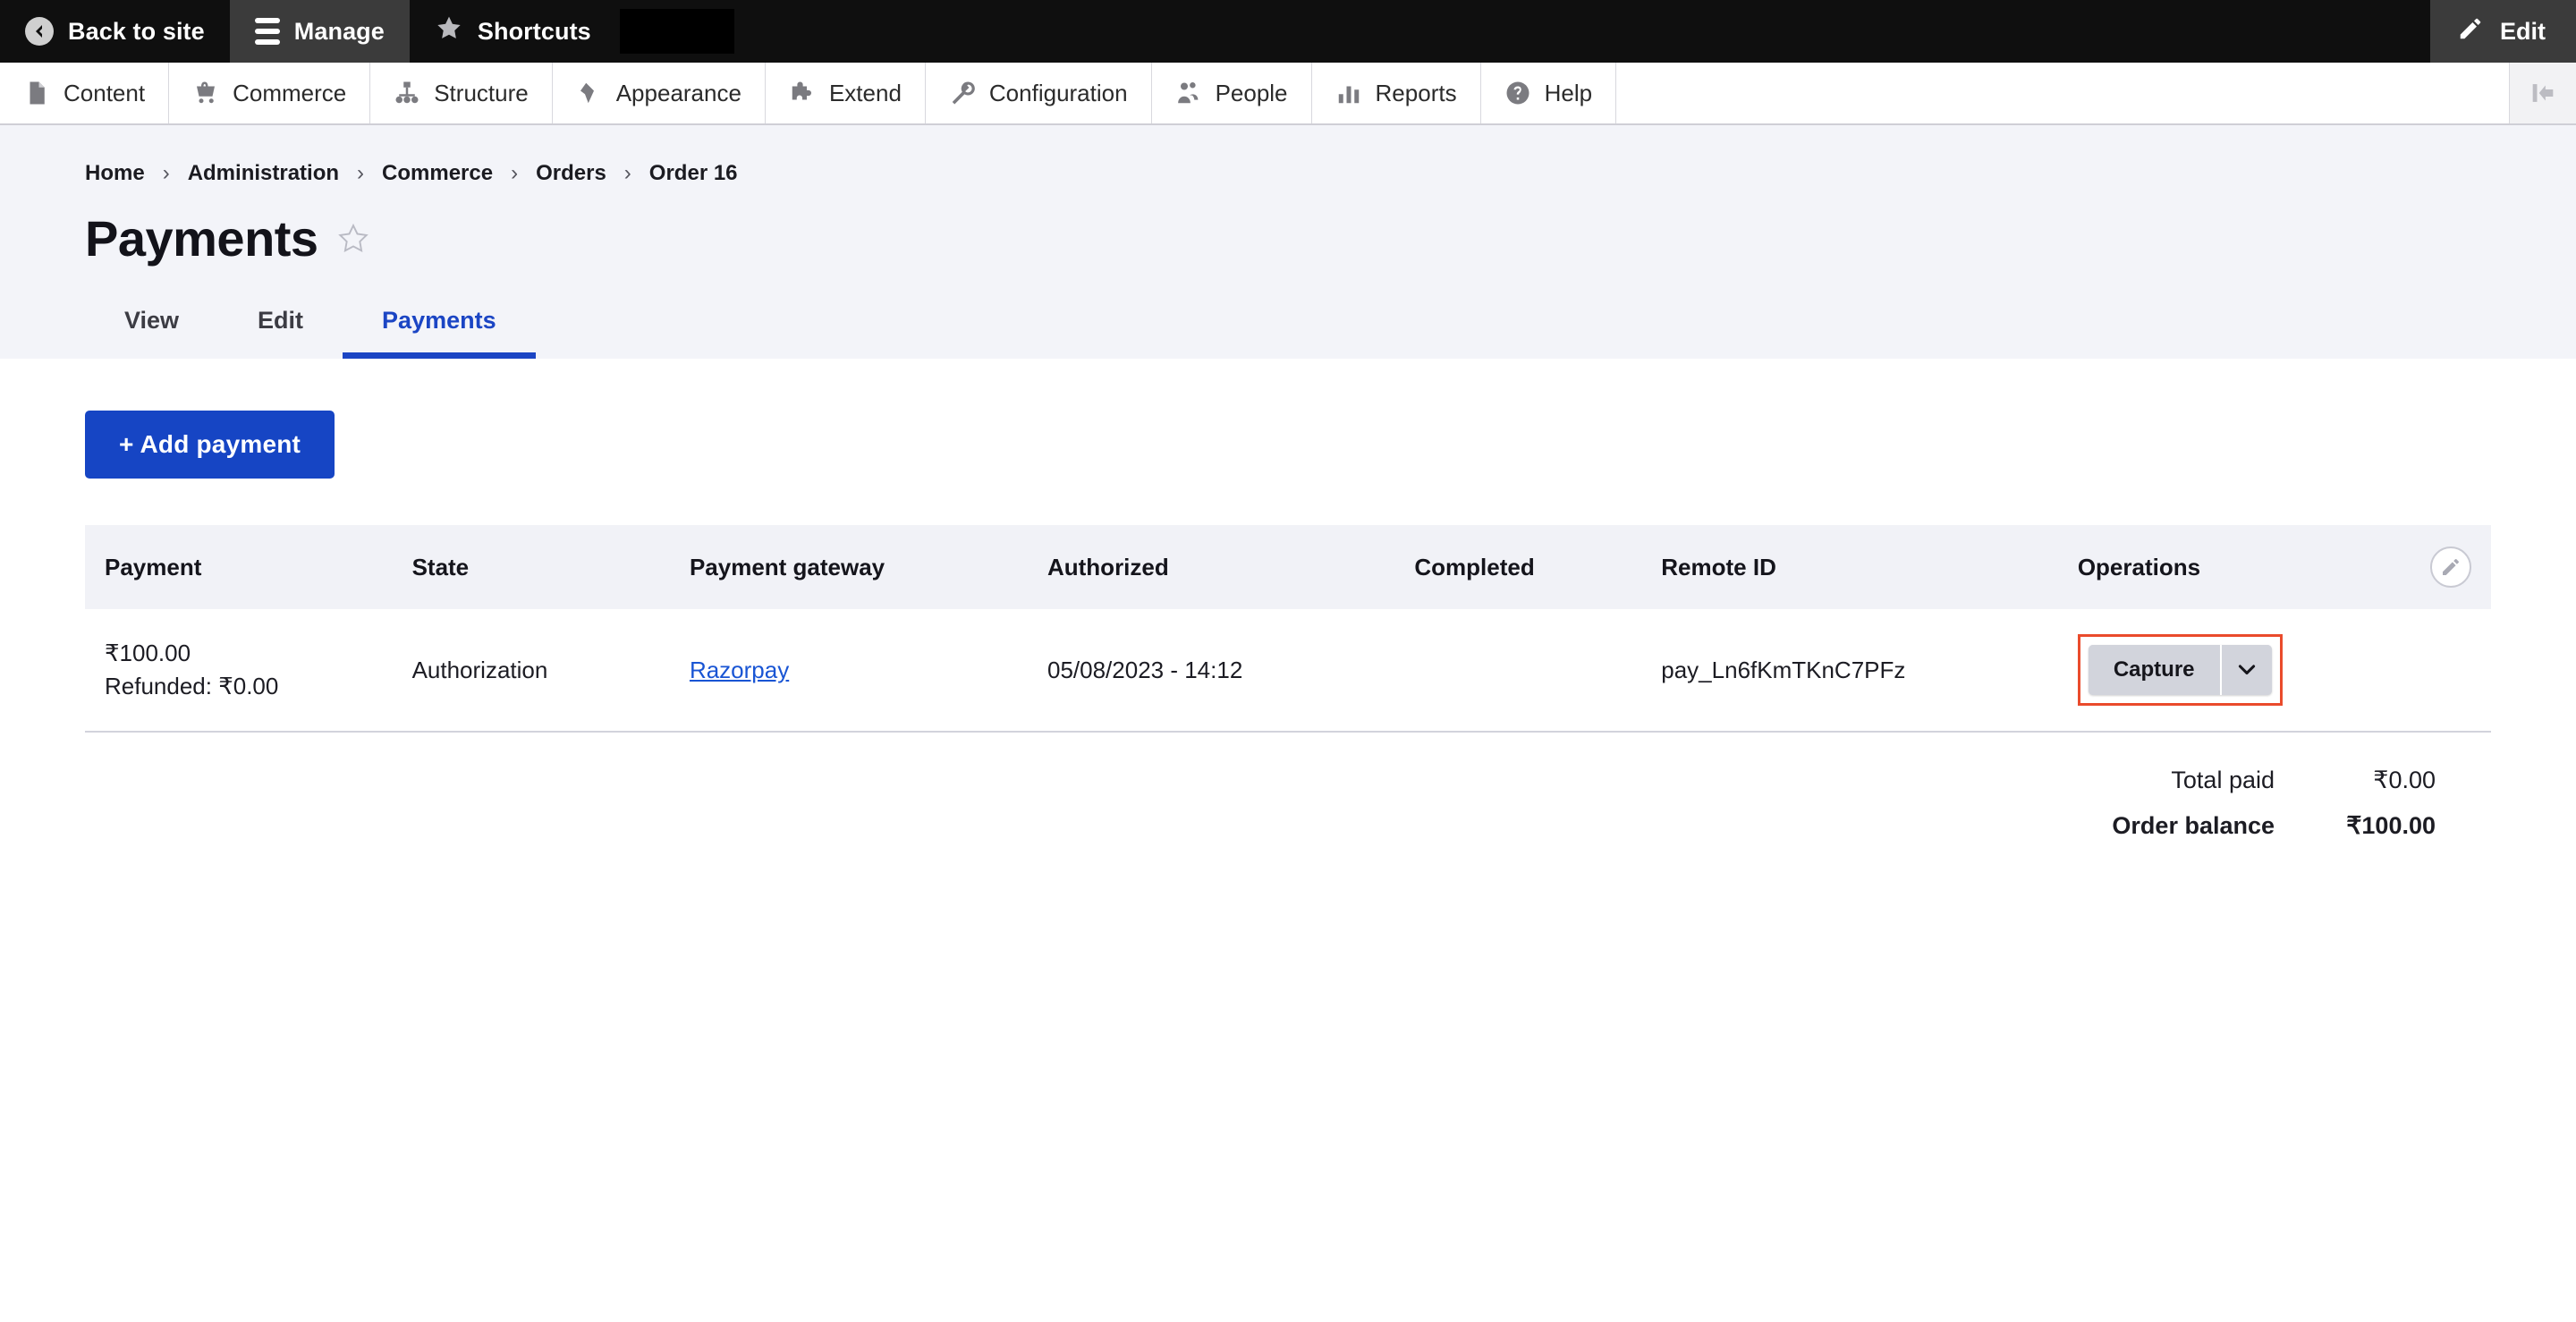 The height and width of the screenshot is (1322, 2576). Describe the element at coordinates (550, 671) in the screenshot. I see `cell-state: Authorization` at that location.